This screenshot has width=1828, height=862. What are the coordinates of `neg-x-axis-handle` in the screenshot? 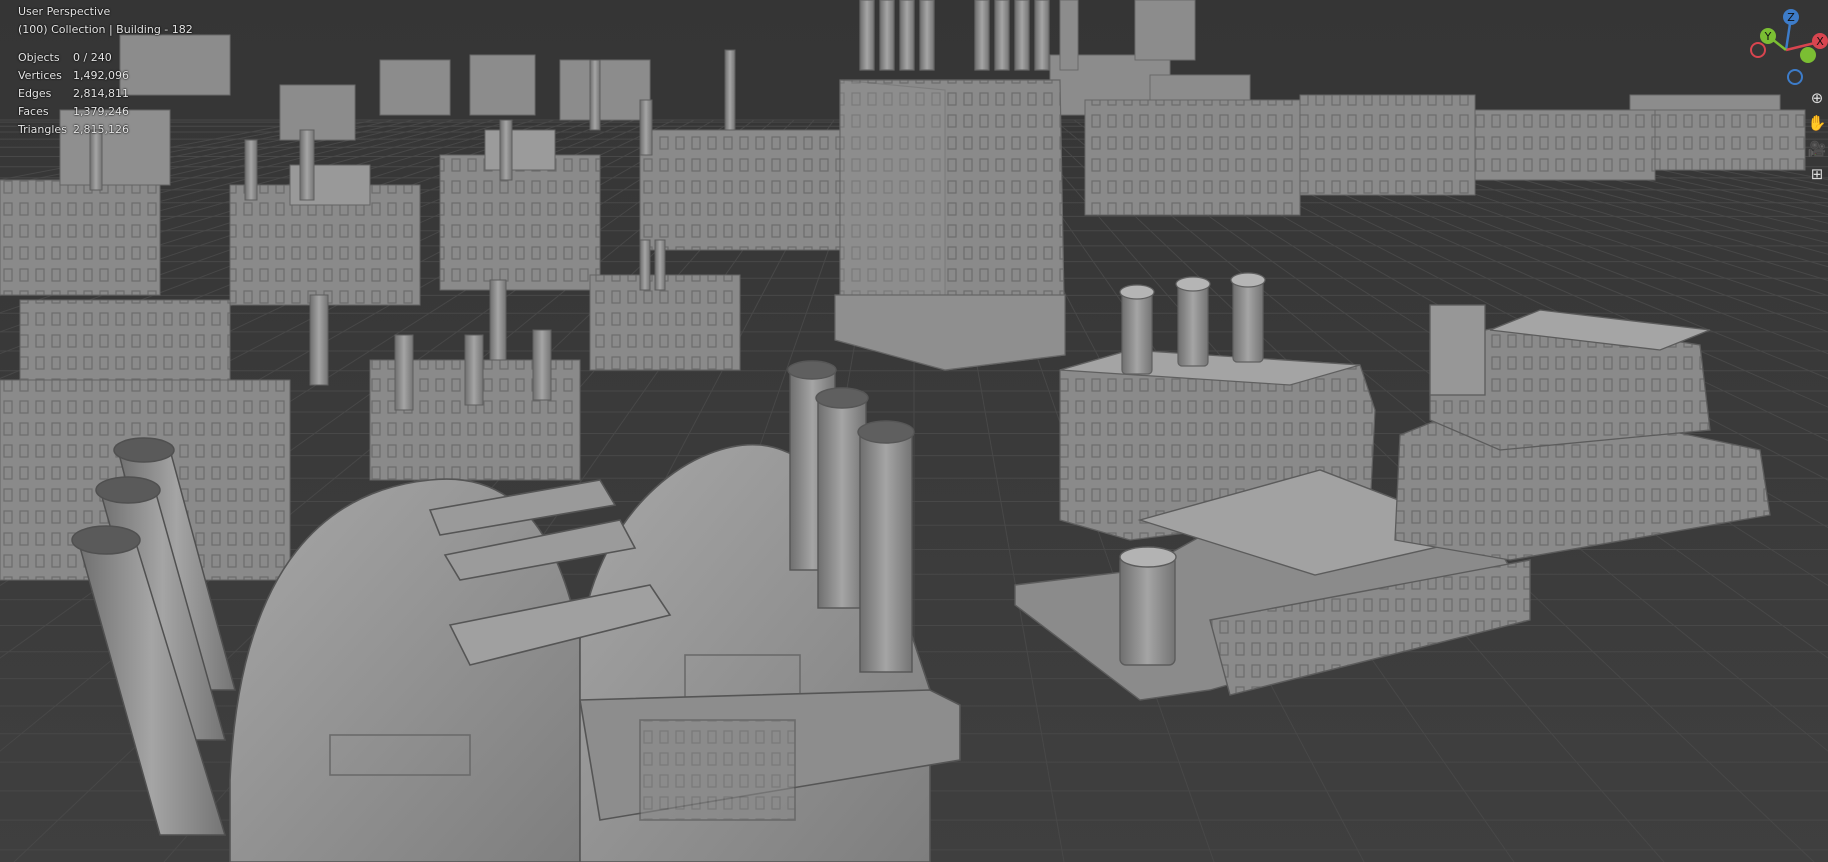 It's located at (1758, 50).